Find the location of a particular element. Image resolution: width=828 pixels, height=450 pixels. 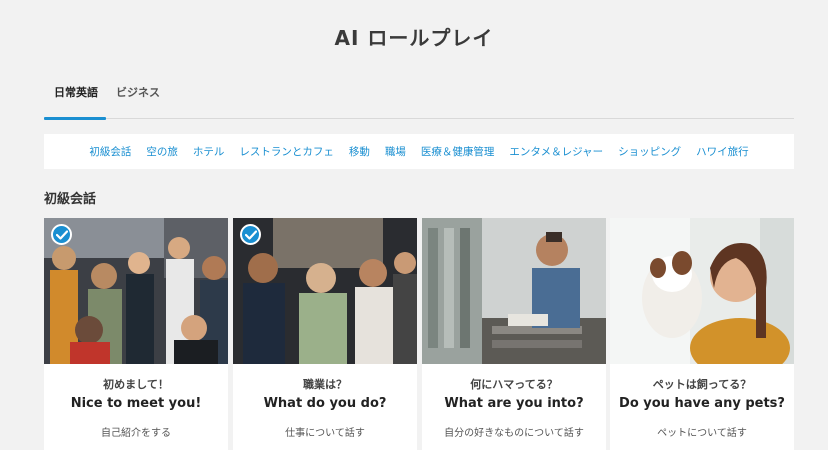

card-title-en: Do you have any pets? is located at coordinates (702, 403).